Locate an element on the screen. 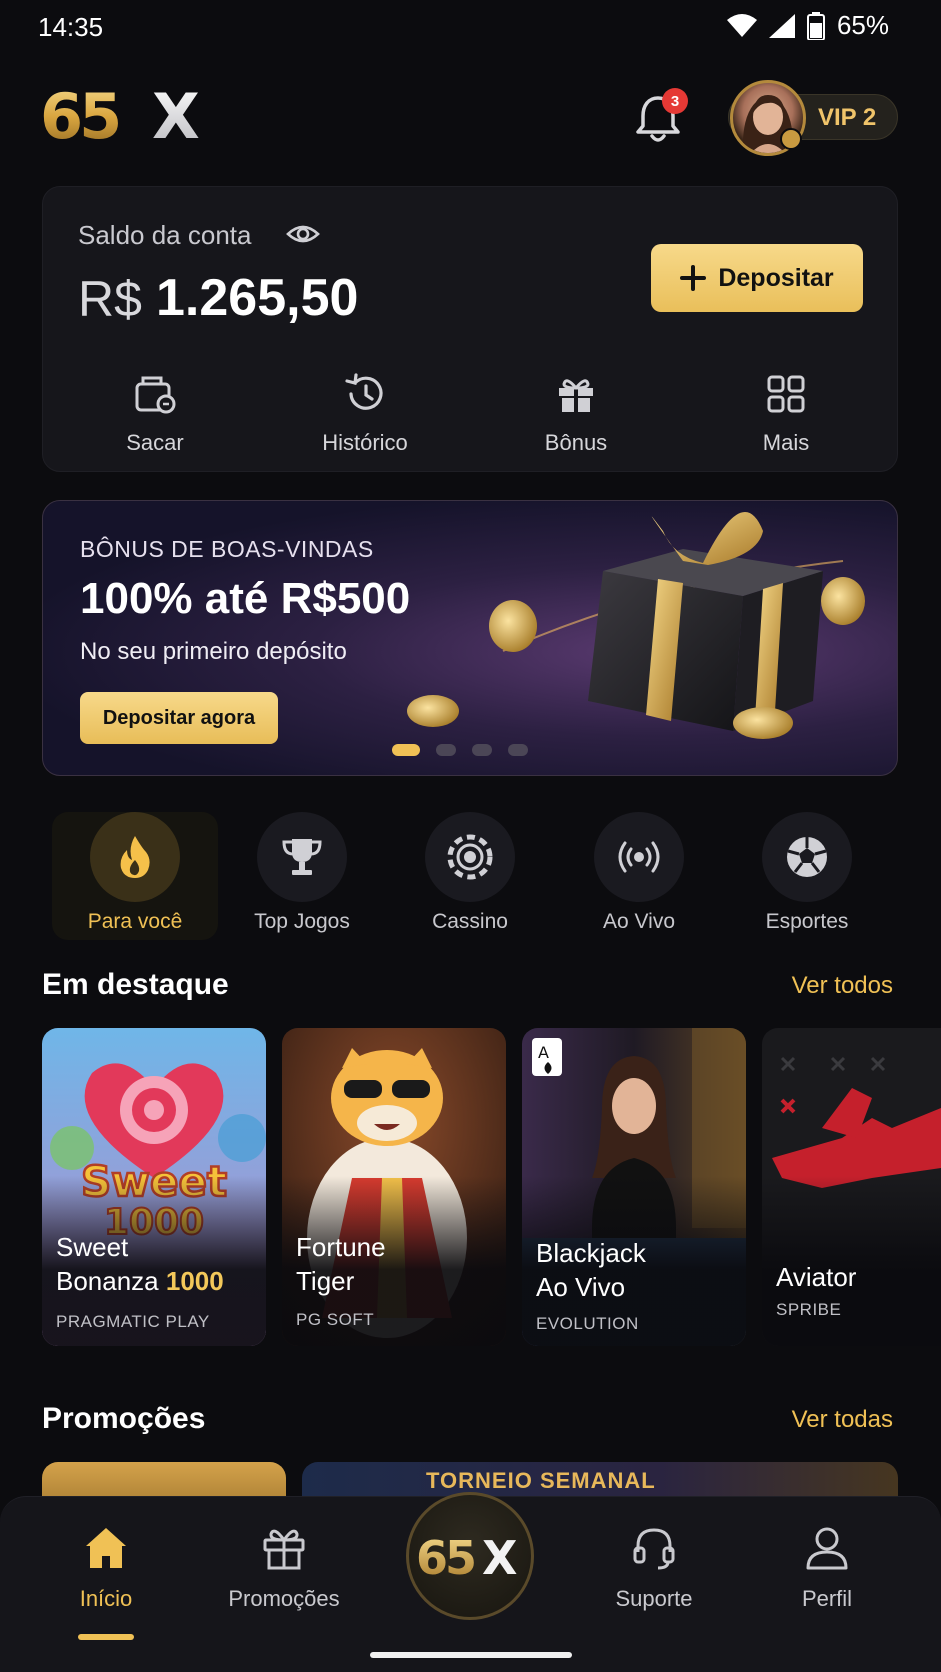 The width and height of the screenshot is (941, 1672). center-brand-button: 65 X is located at coordinates (470, 1556).